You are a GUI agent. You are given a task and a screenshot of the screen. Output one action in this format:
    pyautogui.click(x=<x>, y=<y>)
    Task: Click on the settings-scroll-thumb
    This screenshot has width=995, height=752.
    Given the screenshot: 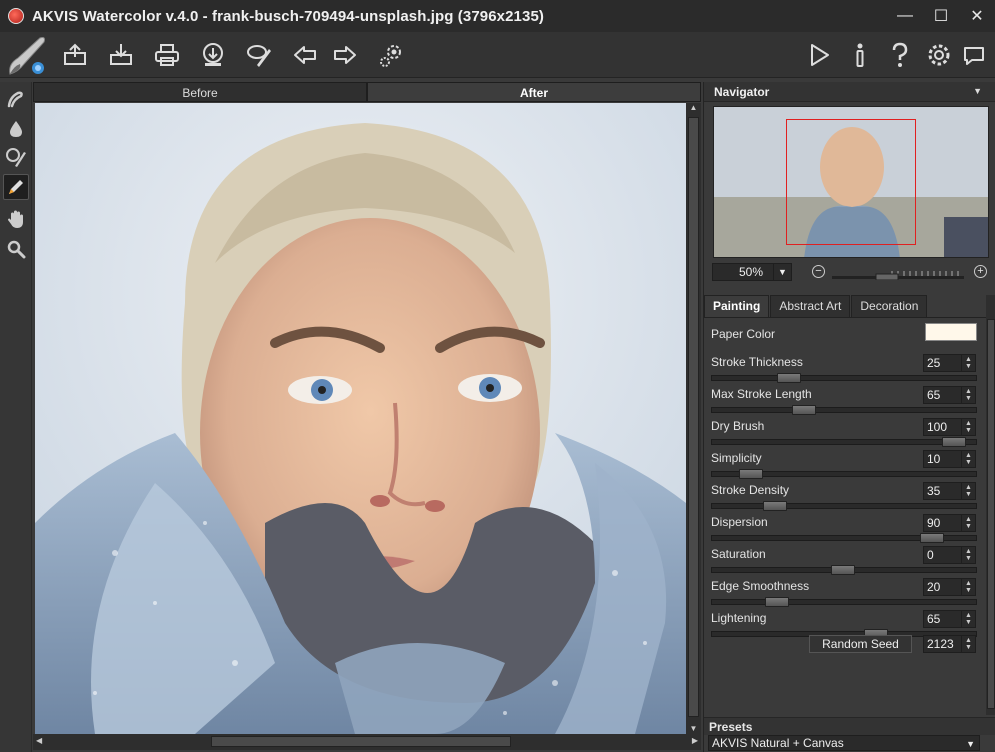 What is the action you would take?
    pyautogui.click(x=991, y=514)
    